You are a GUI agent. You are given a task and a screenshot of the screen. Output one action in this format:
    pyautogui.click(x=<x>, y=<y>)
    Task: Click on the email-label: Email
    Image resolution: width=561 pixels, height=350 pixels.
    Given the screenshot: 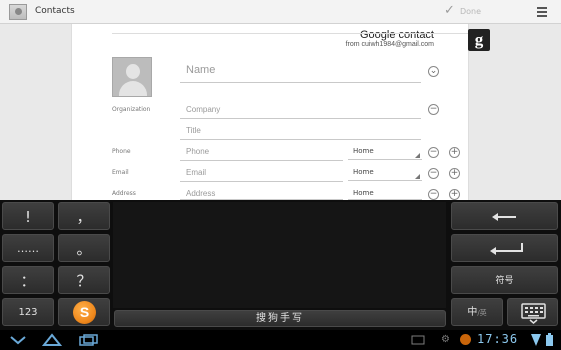 What is the action you would take?
    pyautogui.click(x=120, y=172)
    